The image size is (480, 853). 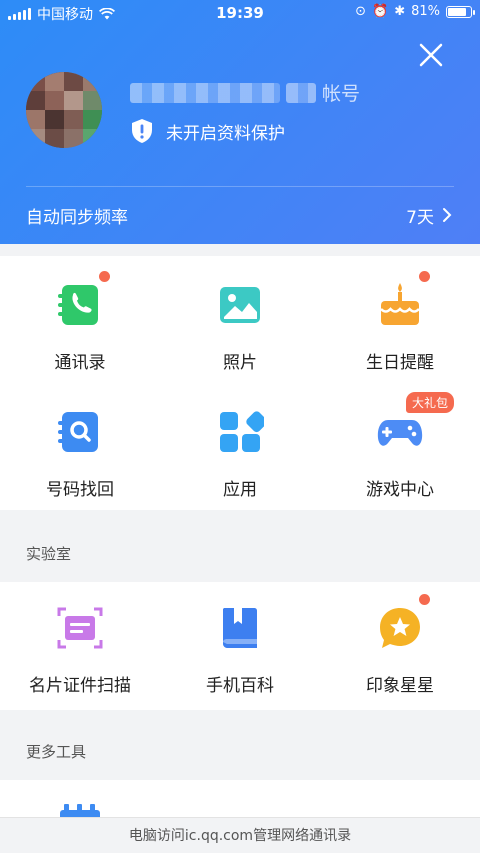 I want to click on apps-item: 应用, so click(x=240, y=454).